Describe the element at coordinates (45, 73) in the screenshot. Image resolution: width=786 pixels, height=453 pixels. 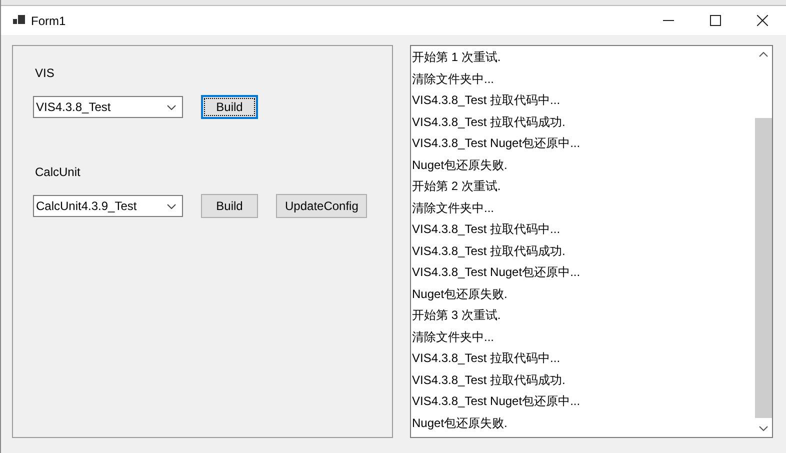
I see `group-label: VIS` at that location.